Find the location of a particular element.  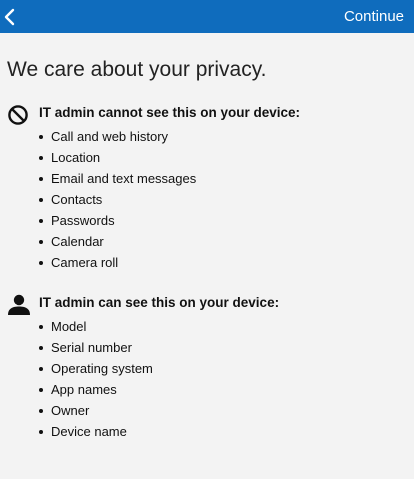

list-item: Location is located at coordinates (116, 157).